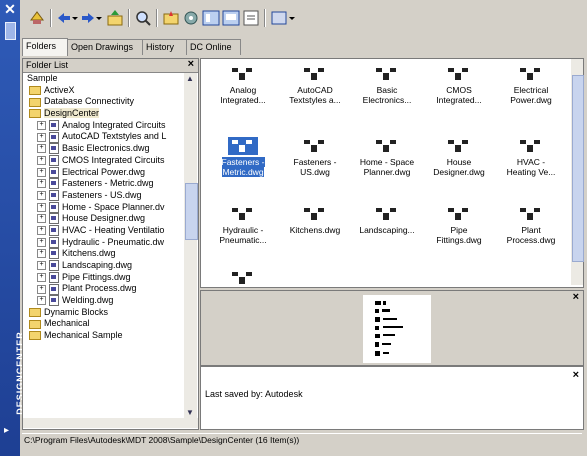 This screenshot has width=587, height=456. I want to click on preview-pane: ×, so click(392, 328).